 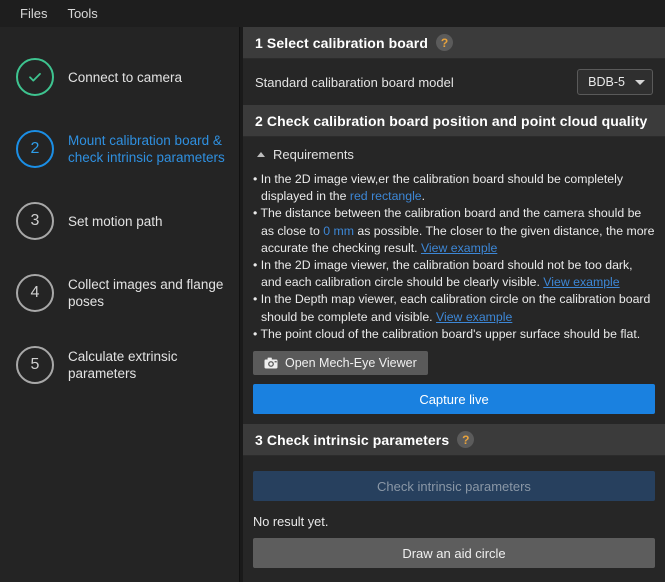 What do you see at coordinates (82, 14) in the screenshot?
I see `menu-tools: Tools` at bounding box center [82, 14].